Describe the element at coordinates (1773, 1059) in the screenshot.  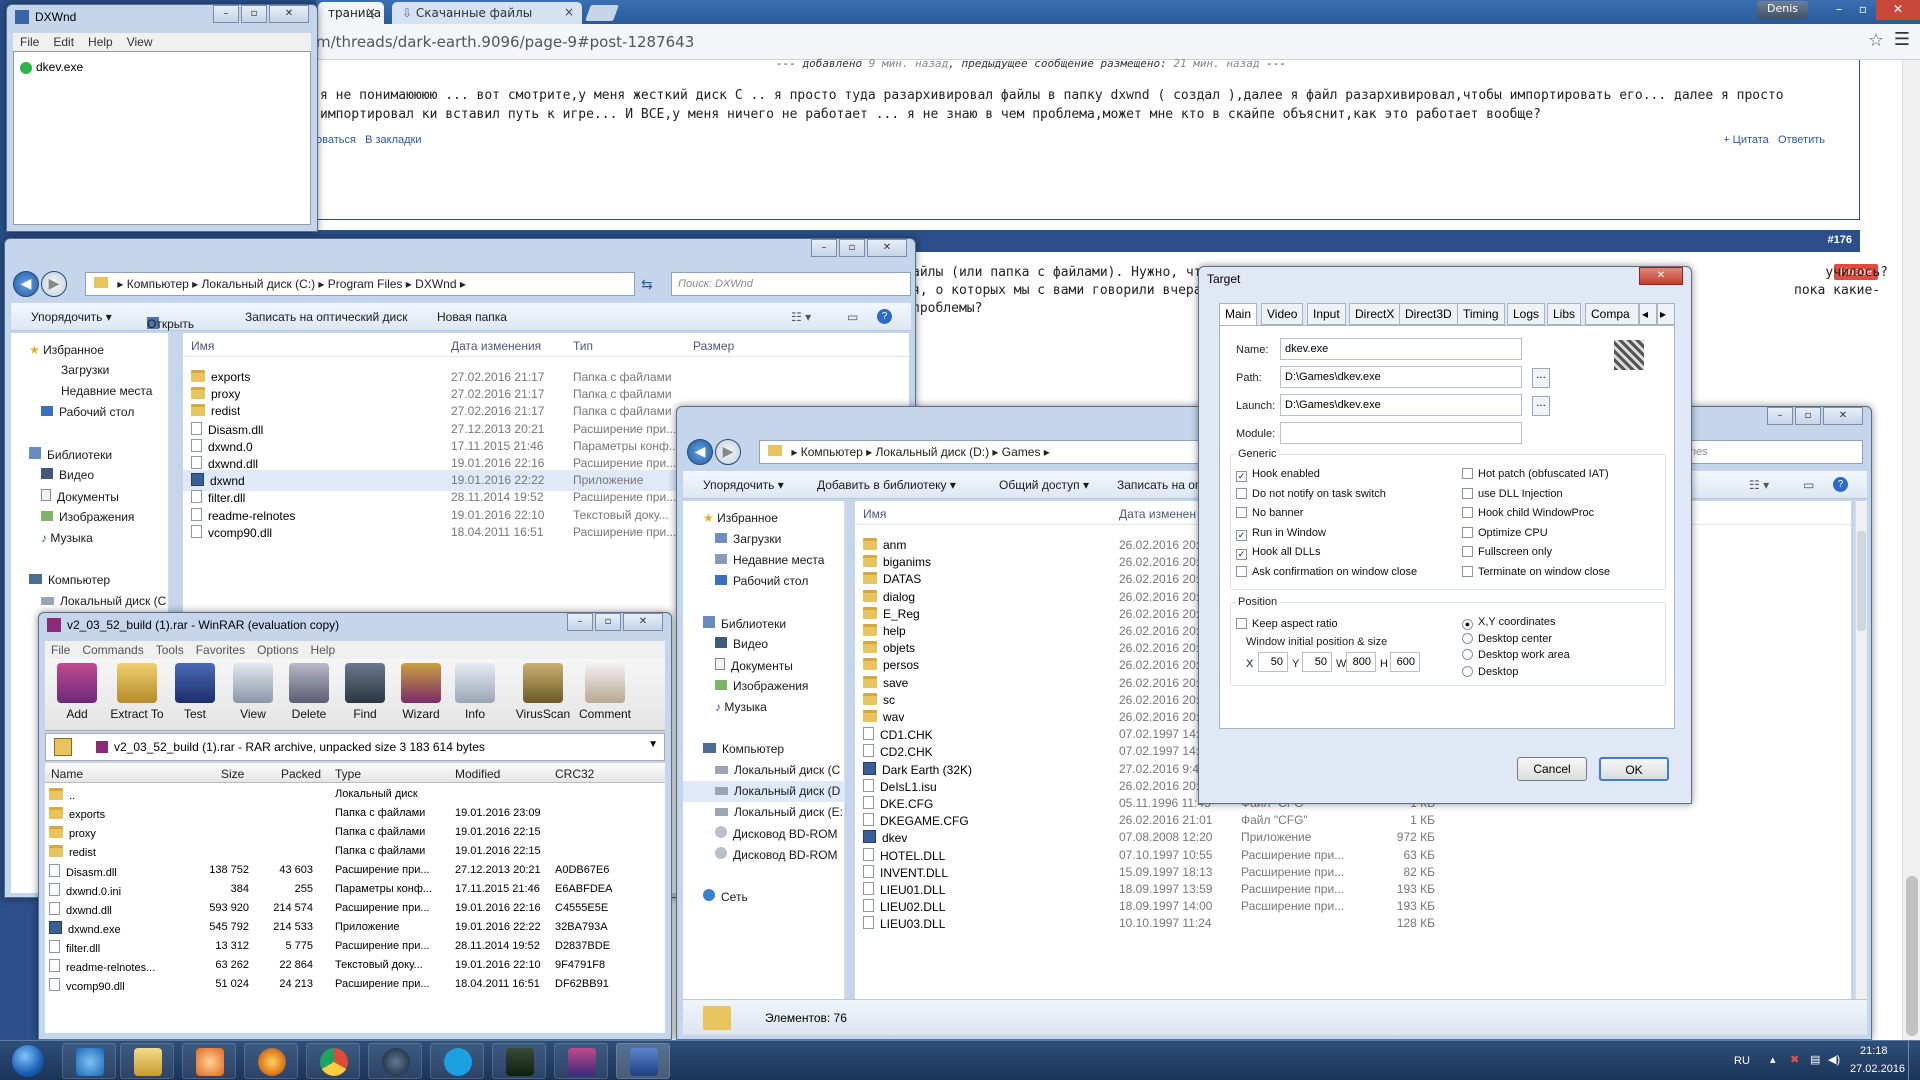
I see `tray-arrow-icon: ▴` at that location.